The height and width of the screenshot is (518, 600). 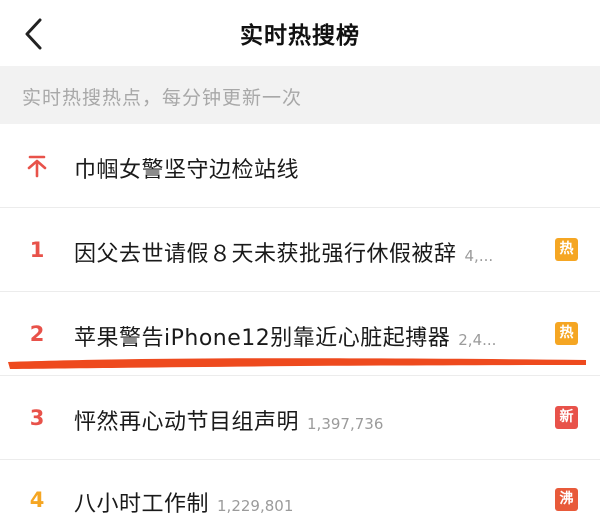 I want to click on heat-count: 1,397,736, so click(x=345, y=424).